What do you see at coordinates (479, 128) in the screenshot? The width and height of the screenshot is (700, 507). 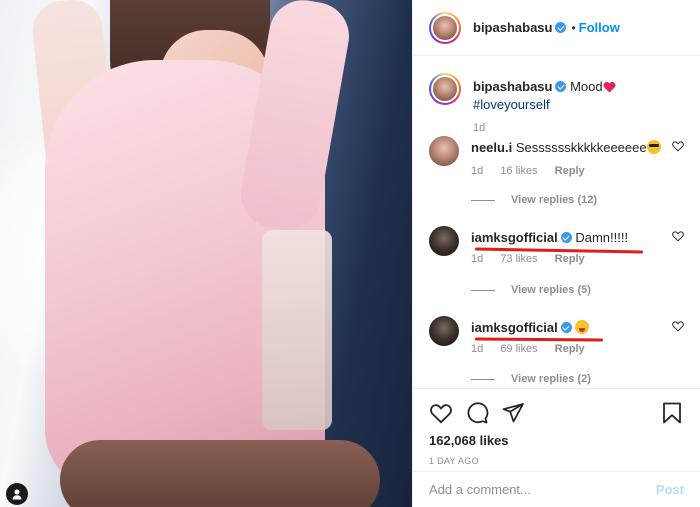 I see `caption-time: 1d` at bounding box center [479, 128].